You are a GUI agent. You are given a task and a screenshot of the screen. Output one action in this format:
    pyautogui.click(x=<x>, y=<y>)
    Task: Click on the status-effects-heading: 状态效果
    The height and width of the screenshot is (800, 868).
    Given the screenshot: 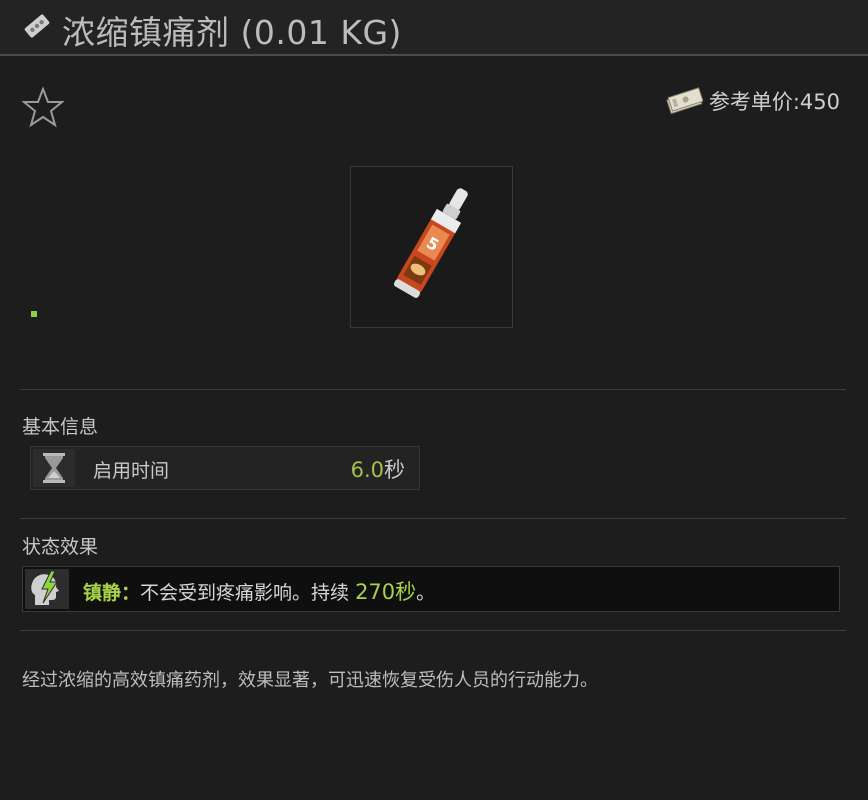 What is the action you would take?
    pyautogui.click(x=60, y=547)
    